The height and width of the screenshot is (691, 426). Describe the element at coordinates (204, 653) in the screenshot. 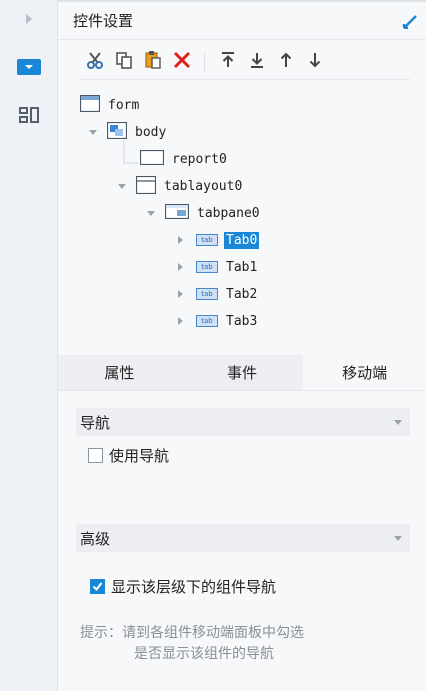

I see `hint-line-2: 是否显示该组件的导航` at that location.